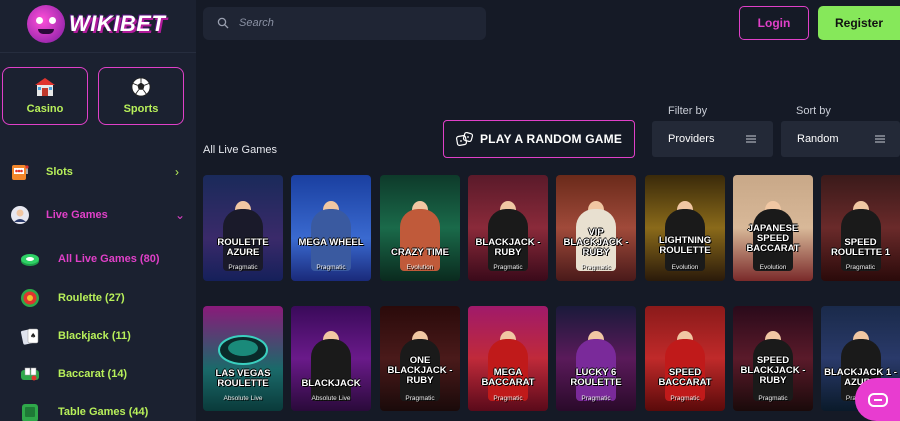 The image size is (900, 421). What do you see at coordinates (860, 228) in the screenshot?
I see `game-tile-speed-roulette-1: SPEED ROULETTE 1 Pragmatic` at bounding box center [860, 228].